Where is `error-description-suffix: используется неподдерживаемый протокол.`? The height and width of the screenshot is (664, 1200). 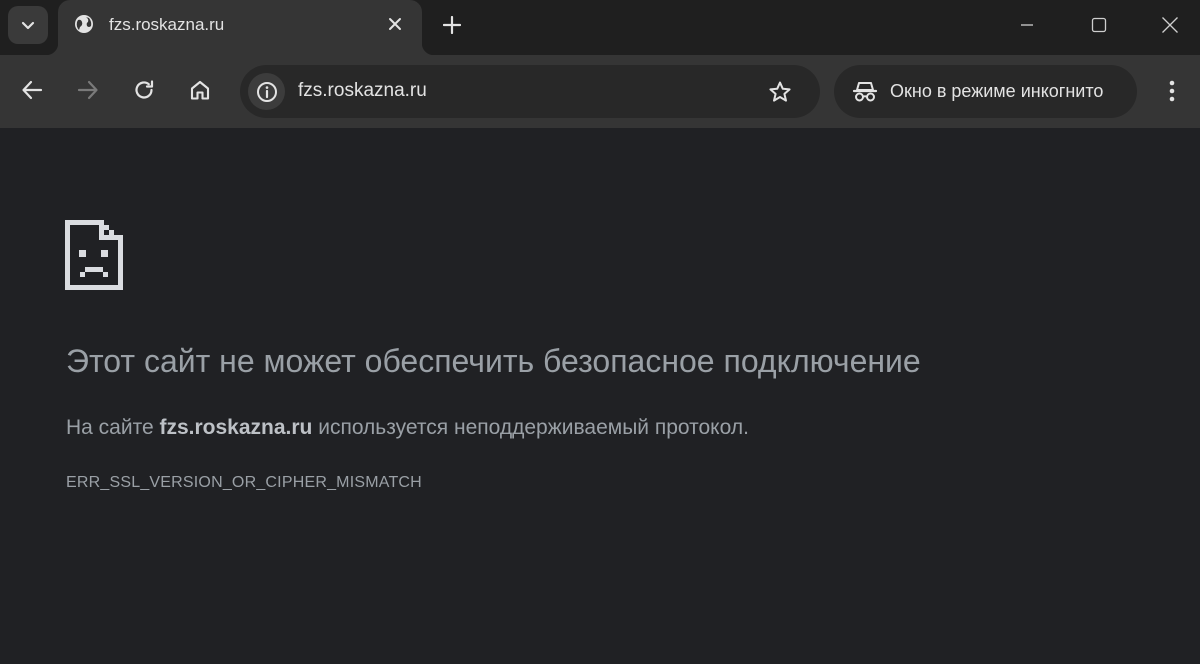
error-description-suffix: используется неподдерживаемый протокол. is located at coordinates (530, 427).